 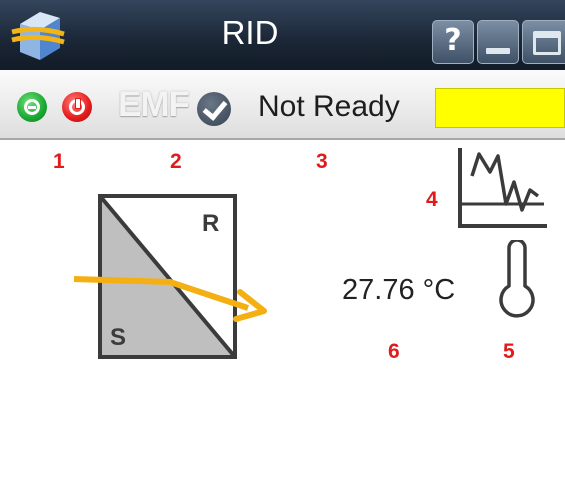 What do you see at coordinates (214, 109) in the screenshot?
I see `check-icon` at bounding box center [214, 109].